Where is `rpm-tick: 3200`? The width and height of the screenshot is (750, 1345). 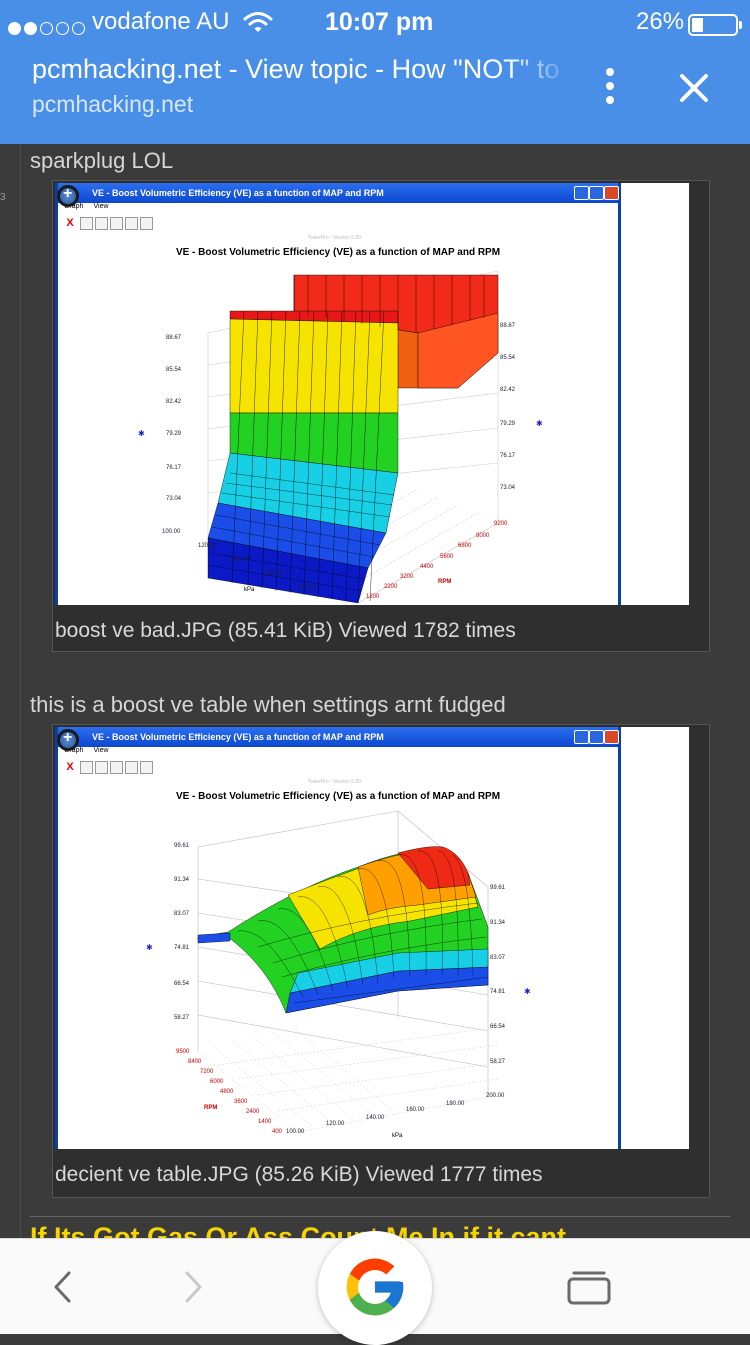
rpm-tick: 3200 is located at coordinates (407, 577).